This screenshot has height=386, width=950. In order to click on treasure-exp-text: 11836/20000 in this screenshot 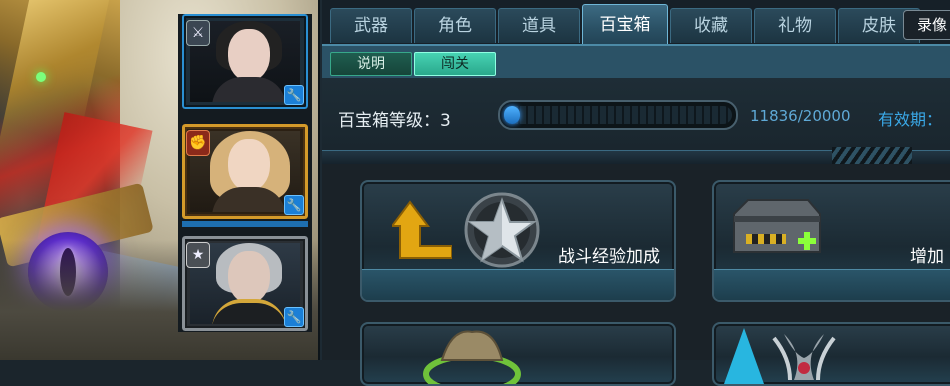, I will do `click(800, 116)`.